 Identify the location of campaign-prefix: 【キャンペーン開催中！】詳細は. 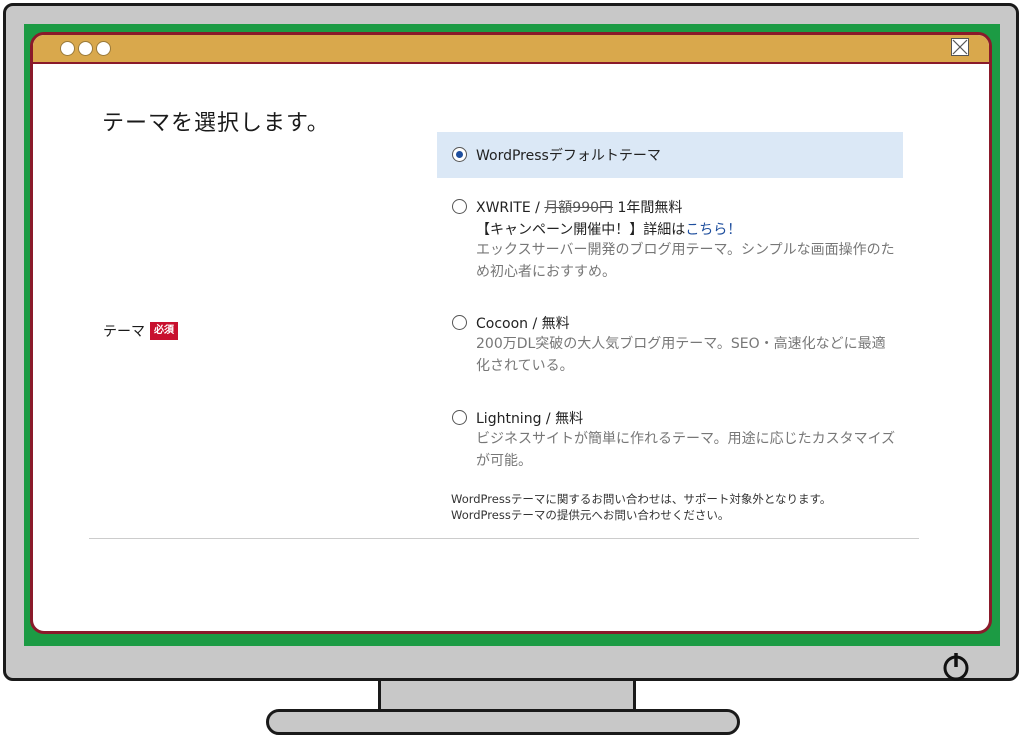
(581, 230).